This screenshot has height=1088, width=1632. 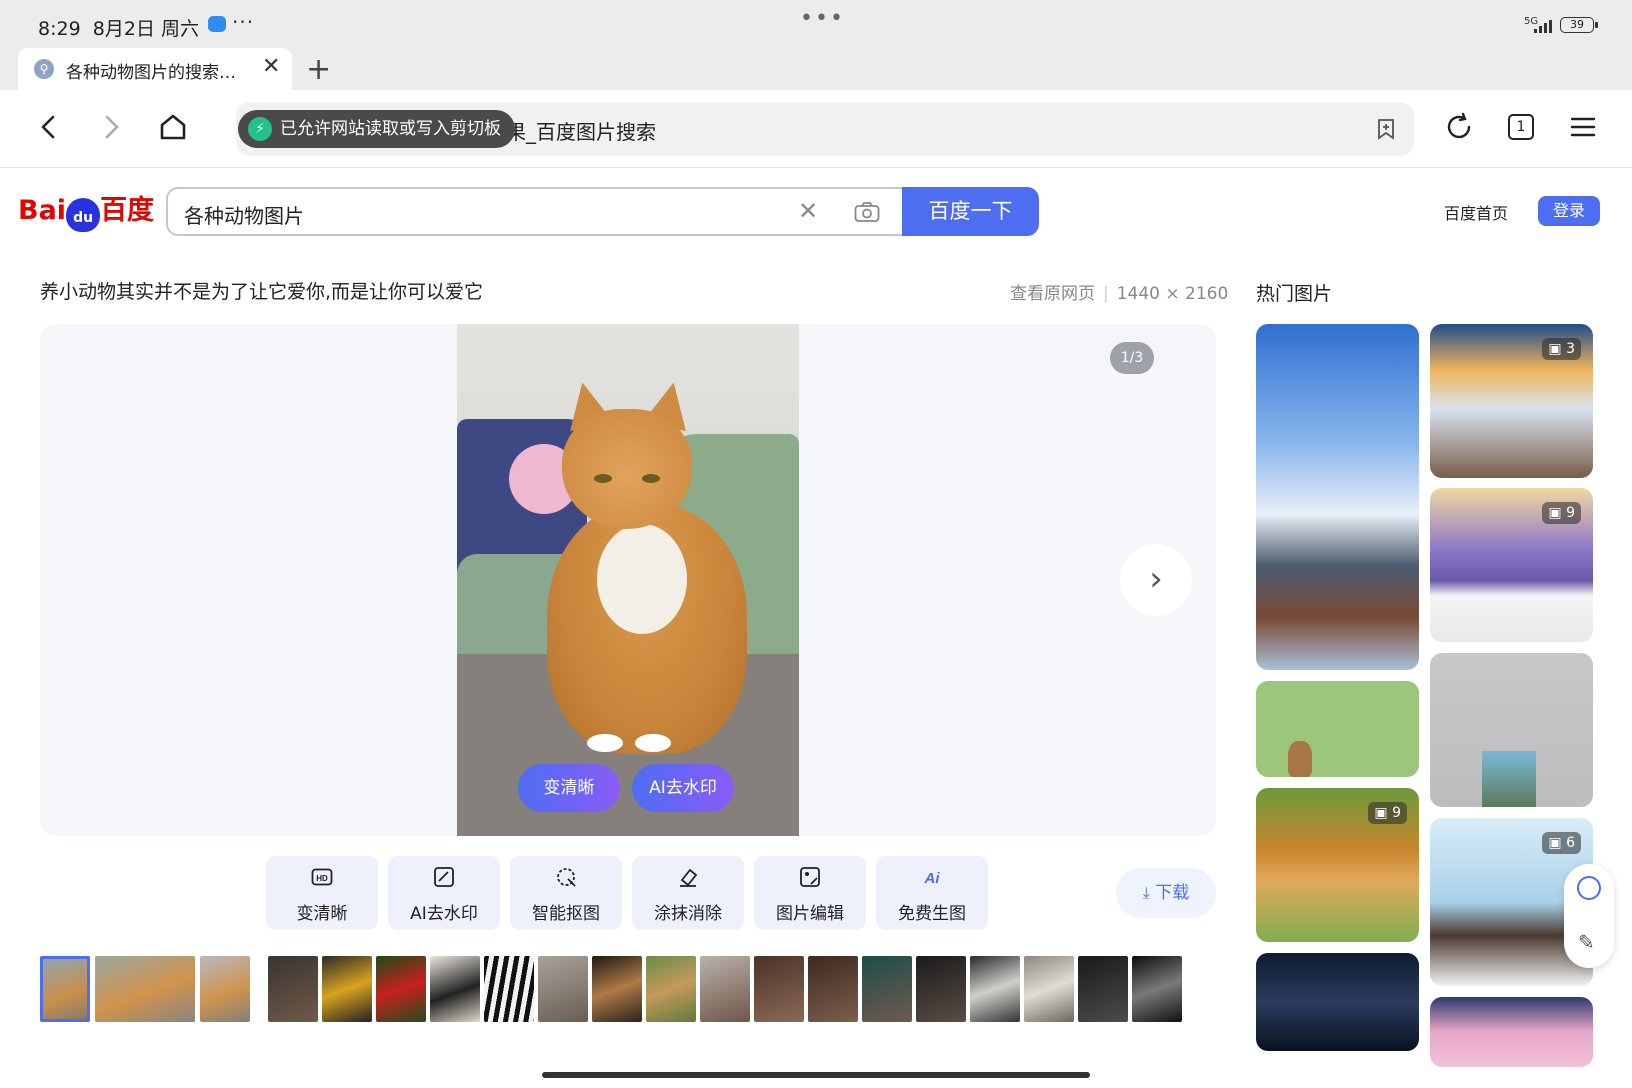 What do you see at coordinates (1172, 294) in the screenshot?
I see `image-dimensions: 1440 × 2160` at bounding box center [1172, 294].